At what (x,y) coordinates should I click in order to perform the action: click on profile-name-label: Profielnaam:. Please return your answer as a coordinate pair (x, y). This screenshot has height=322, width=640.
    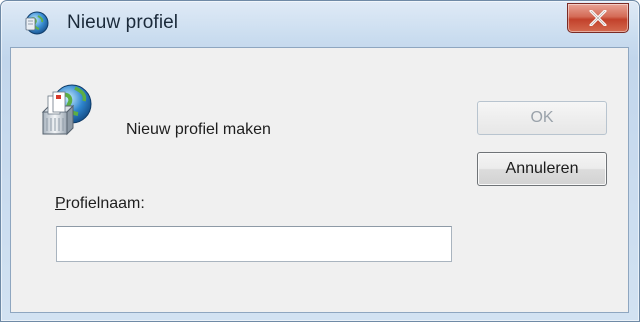
    Looking at the image, I should click on (100, 204).